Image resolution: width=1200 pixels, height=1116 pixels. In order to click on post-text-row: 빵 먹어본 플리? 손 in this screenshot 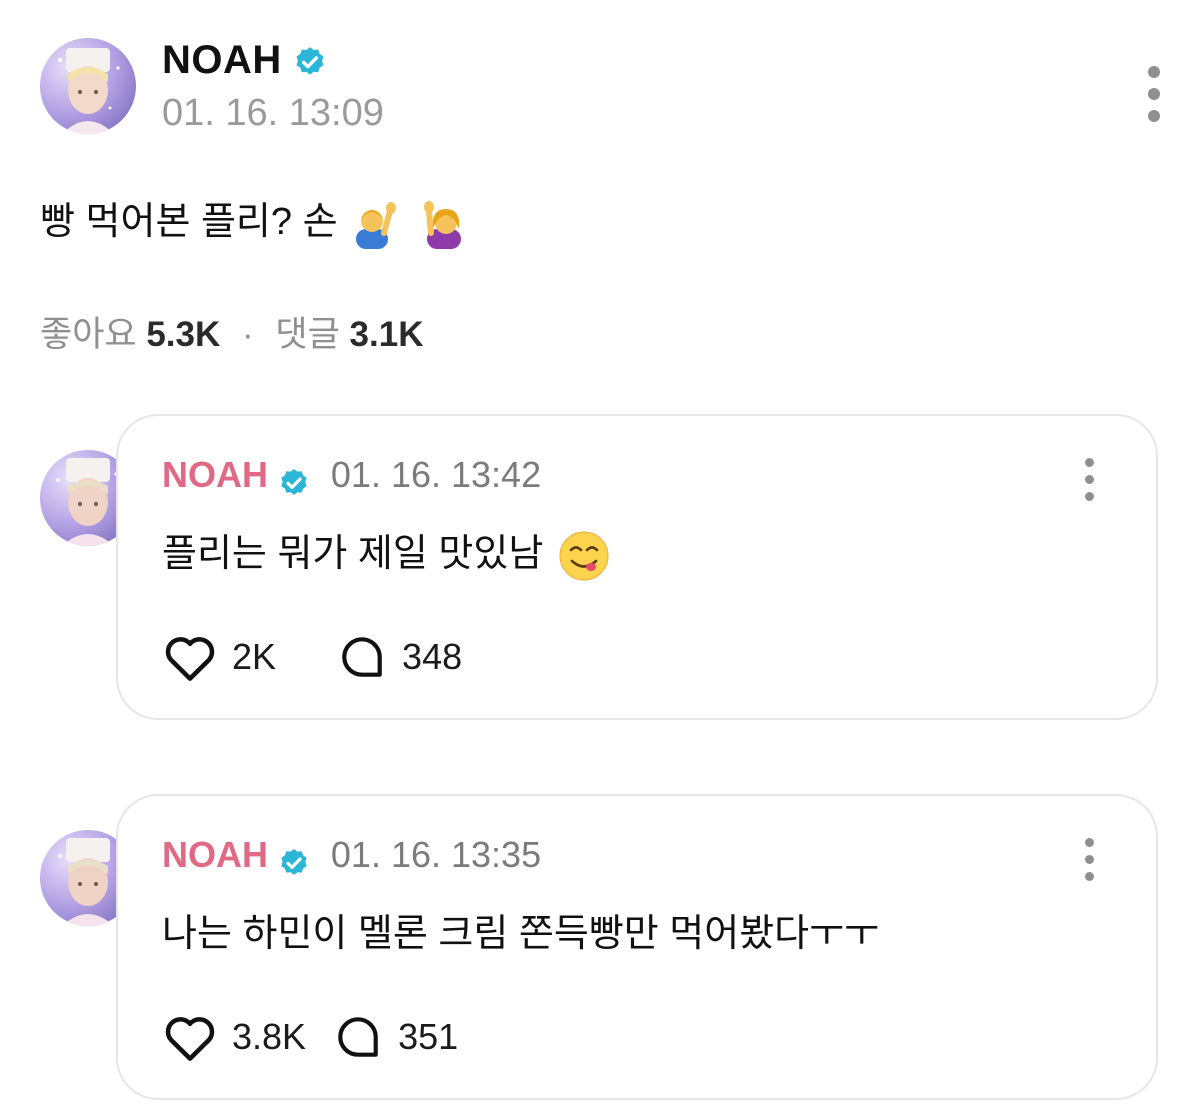, I will do `click(254, 219)`.